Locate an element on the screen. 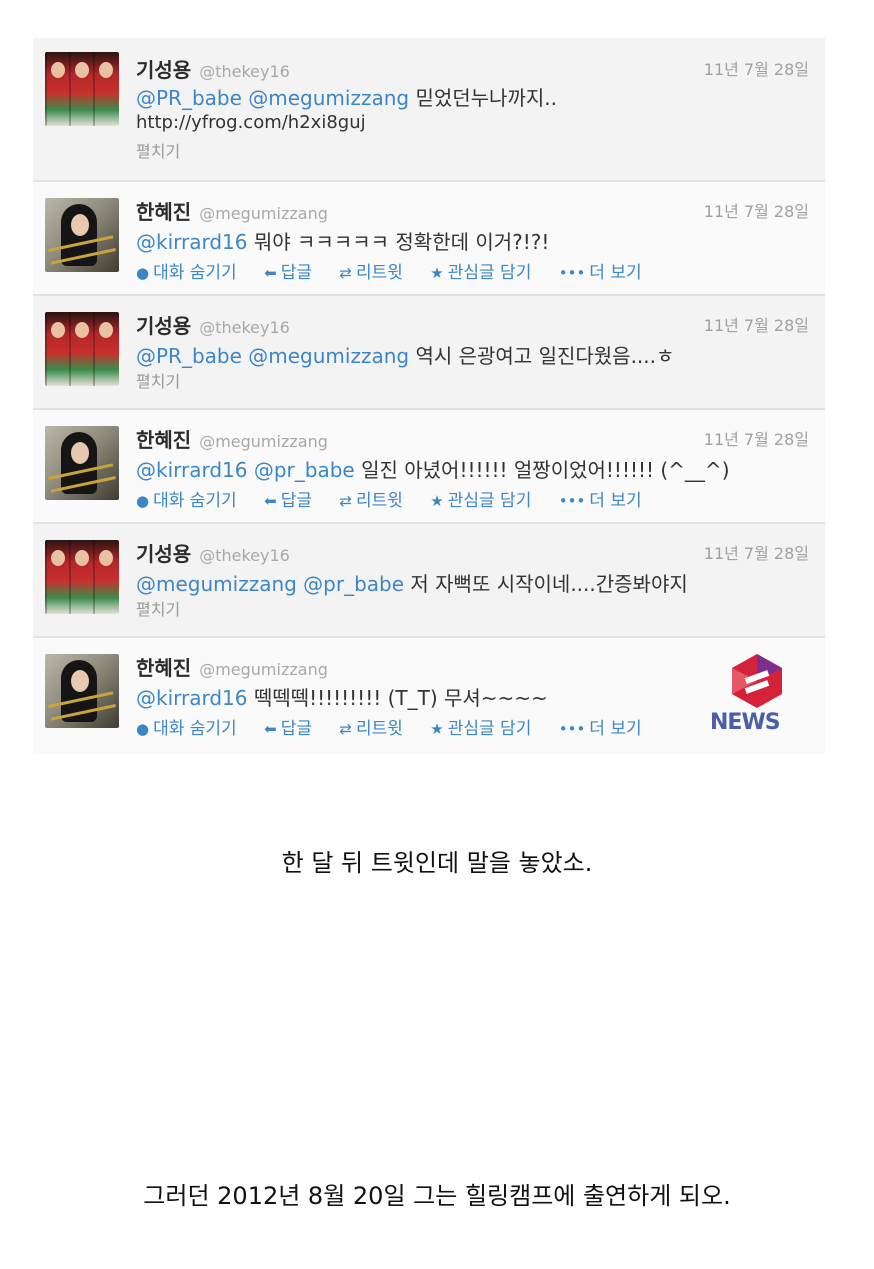 This screenshot has width=874, height=1269. tweet-text: @PR_babe @megumizzang 믿었던누나까지.. is located at coordinates (346, 98).